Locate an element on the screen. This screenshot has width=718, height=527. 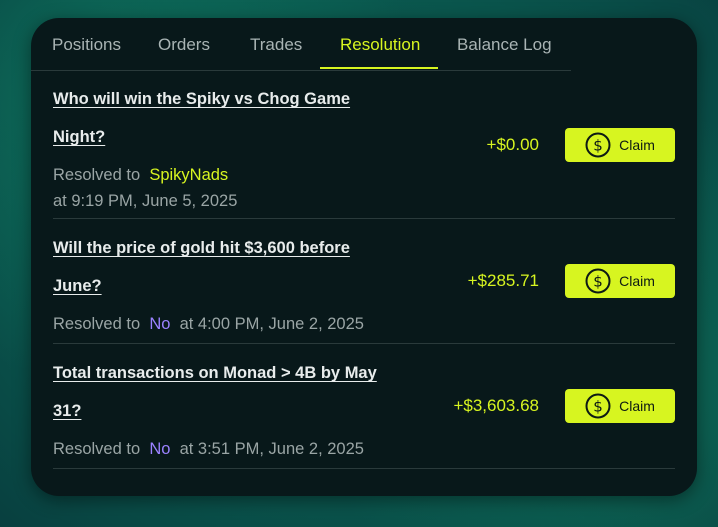
question-title: Total transactions on Monad > 4B by May is located at coordinates (215, 373).